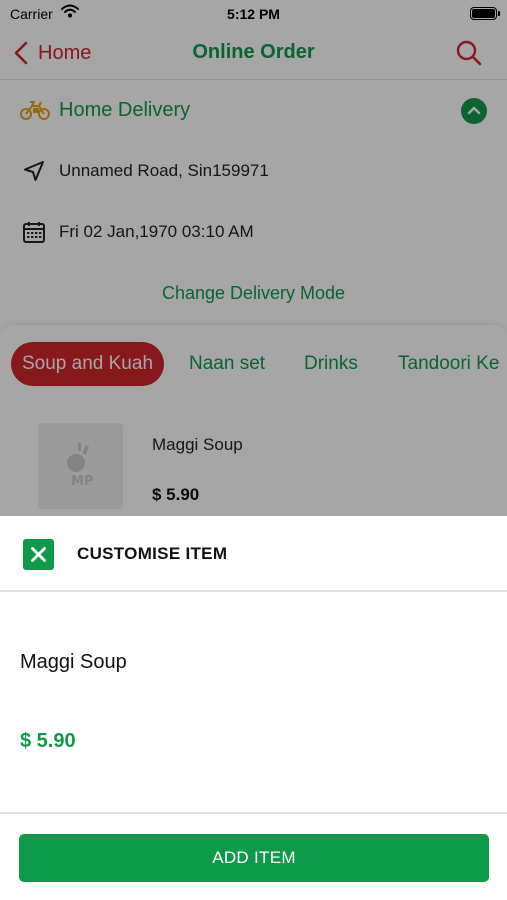 The width and height of the screenshot is (507, 900). I want to click on close-icon, so click(38, 554).